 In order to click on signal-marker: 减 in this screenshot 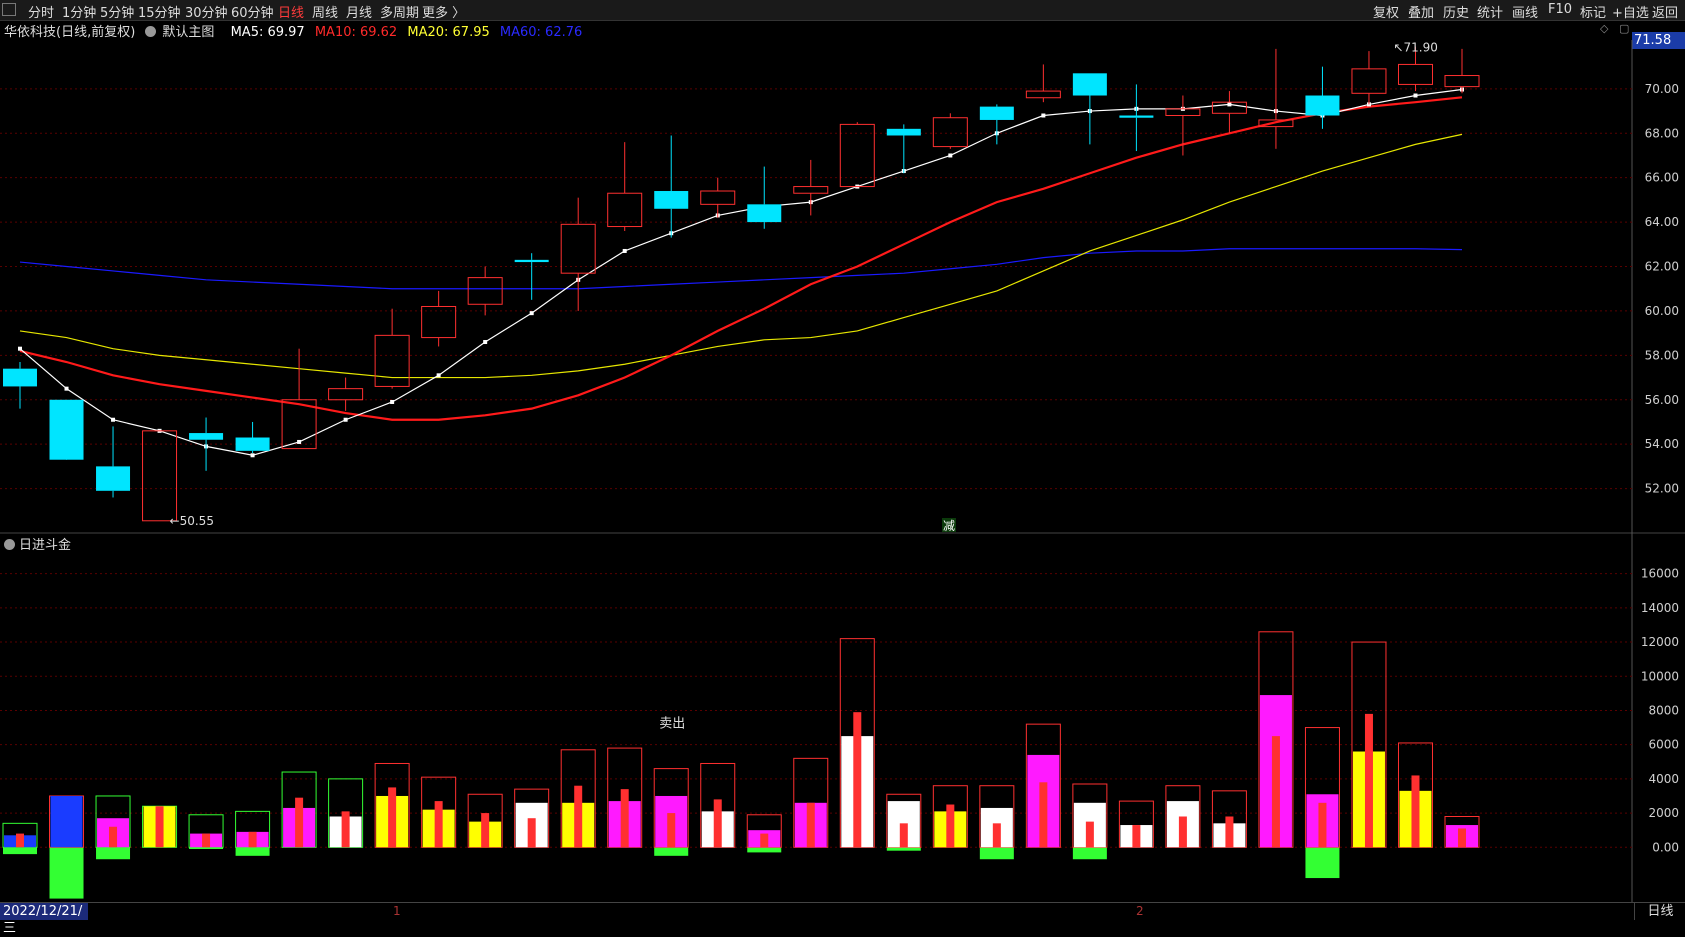, I will do `click(949, 526)`.